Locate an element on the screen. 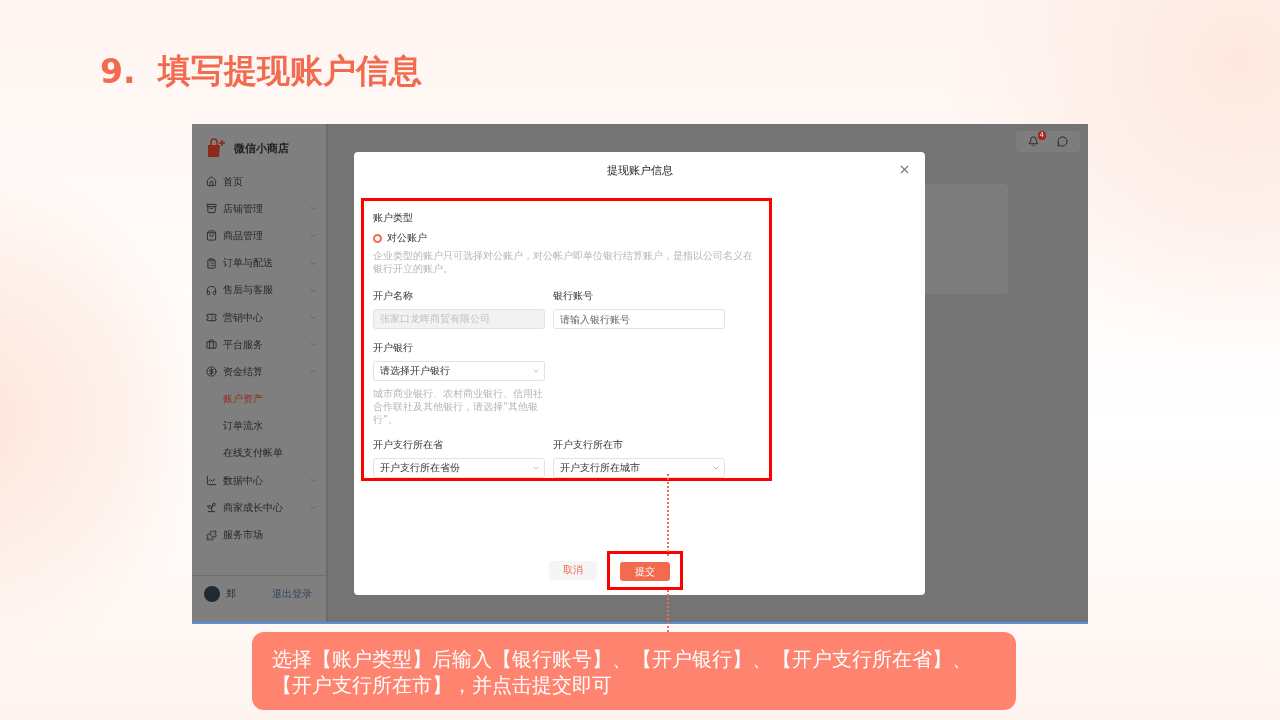  field-label: 开户银行 is located at coordinates (393, 348).